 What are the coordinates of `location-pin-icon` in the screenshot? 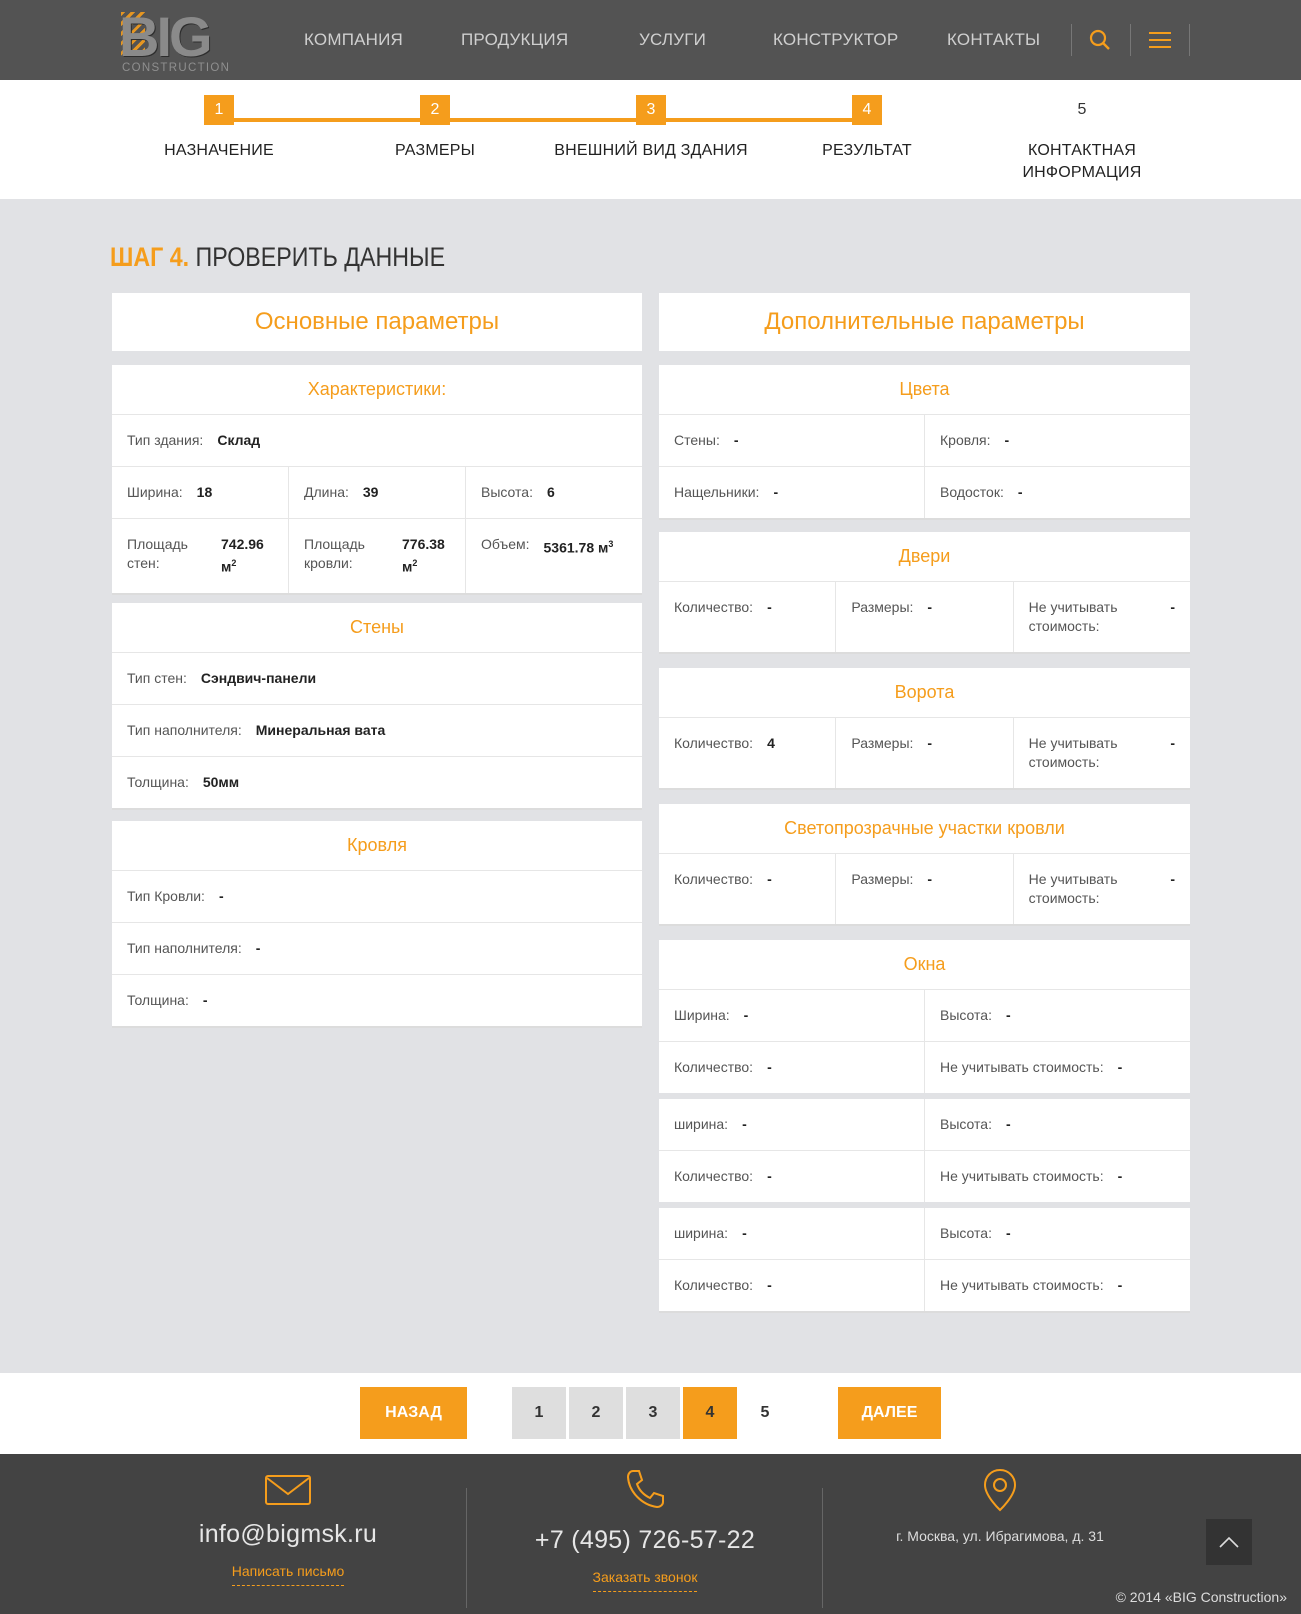 It's located at (1000, 1490).